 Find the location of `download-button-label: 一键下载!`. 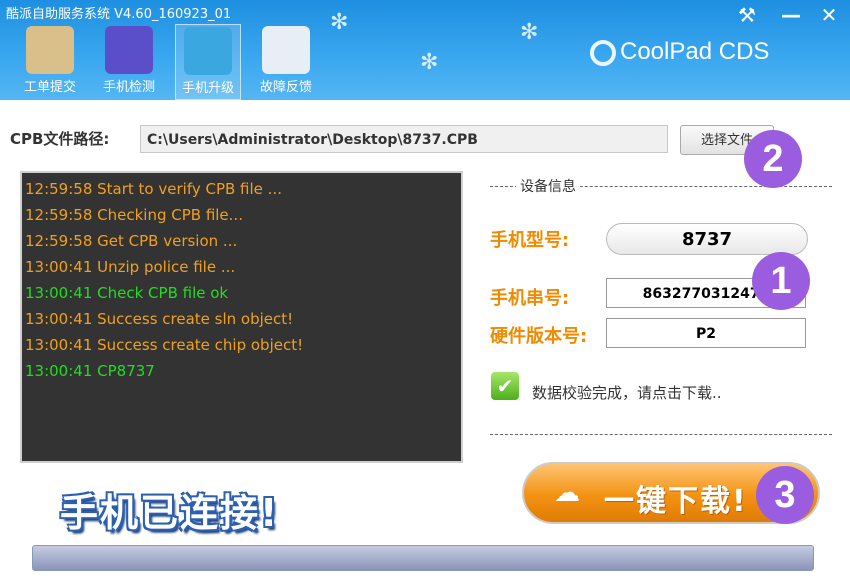

download-button-label: 一键下载! is located at coordinates (676, 501).